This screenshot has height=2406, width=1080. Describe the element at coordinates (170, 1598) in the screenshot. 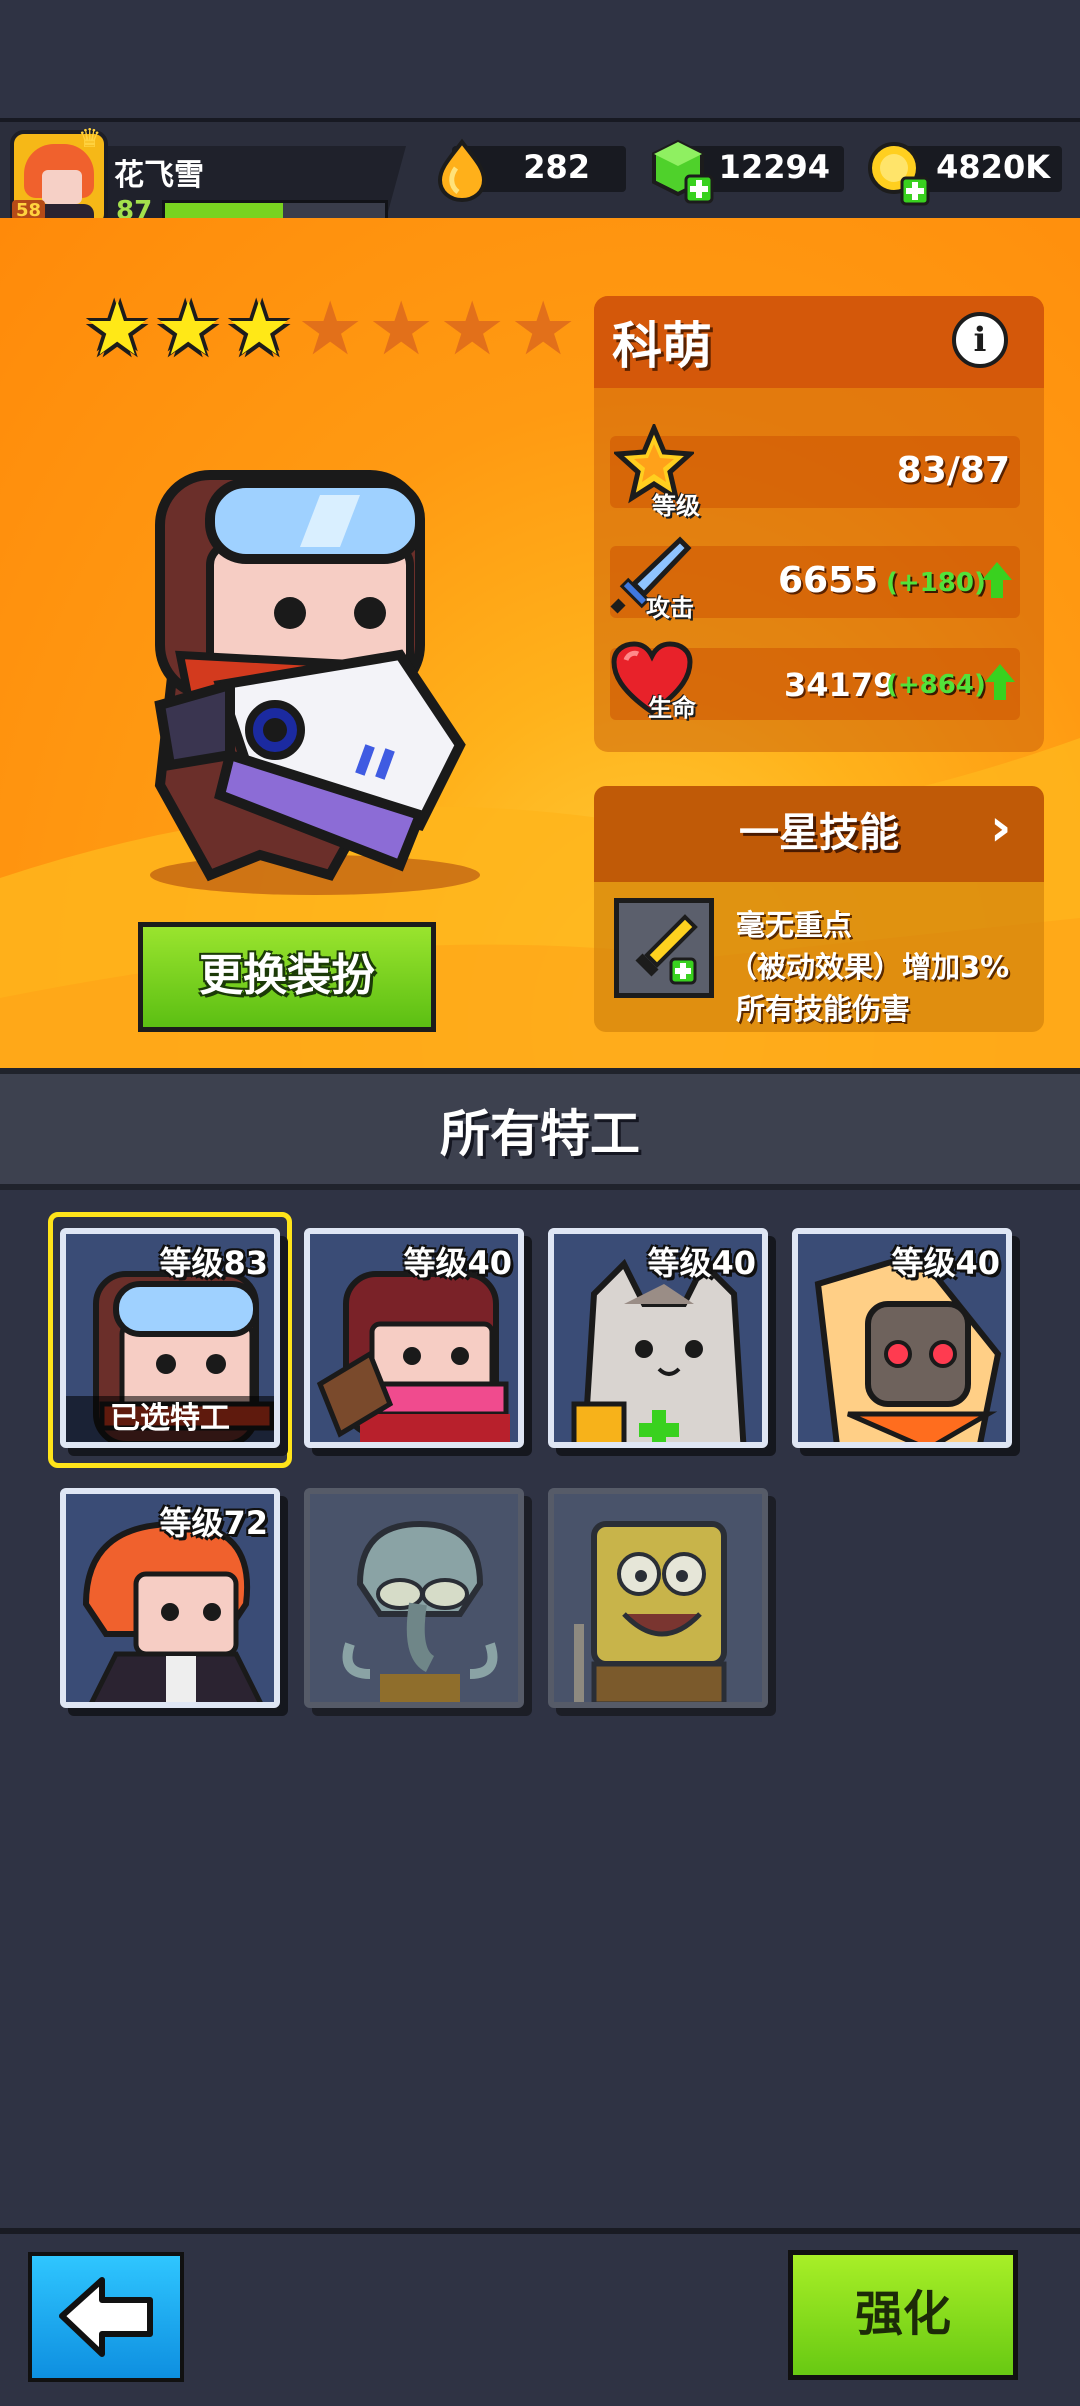

I see `agent-card-5: 等级72` at that location.